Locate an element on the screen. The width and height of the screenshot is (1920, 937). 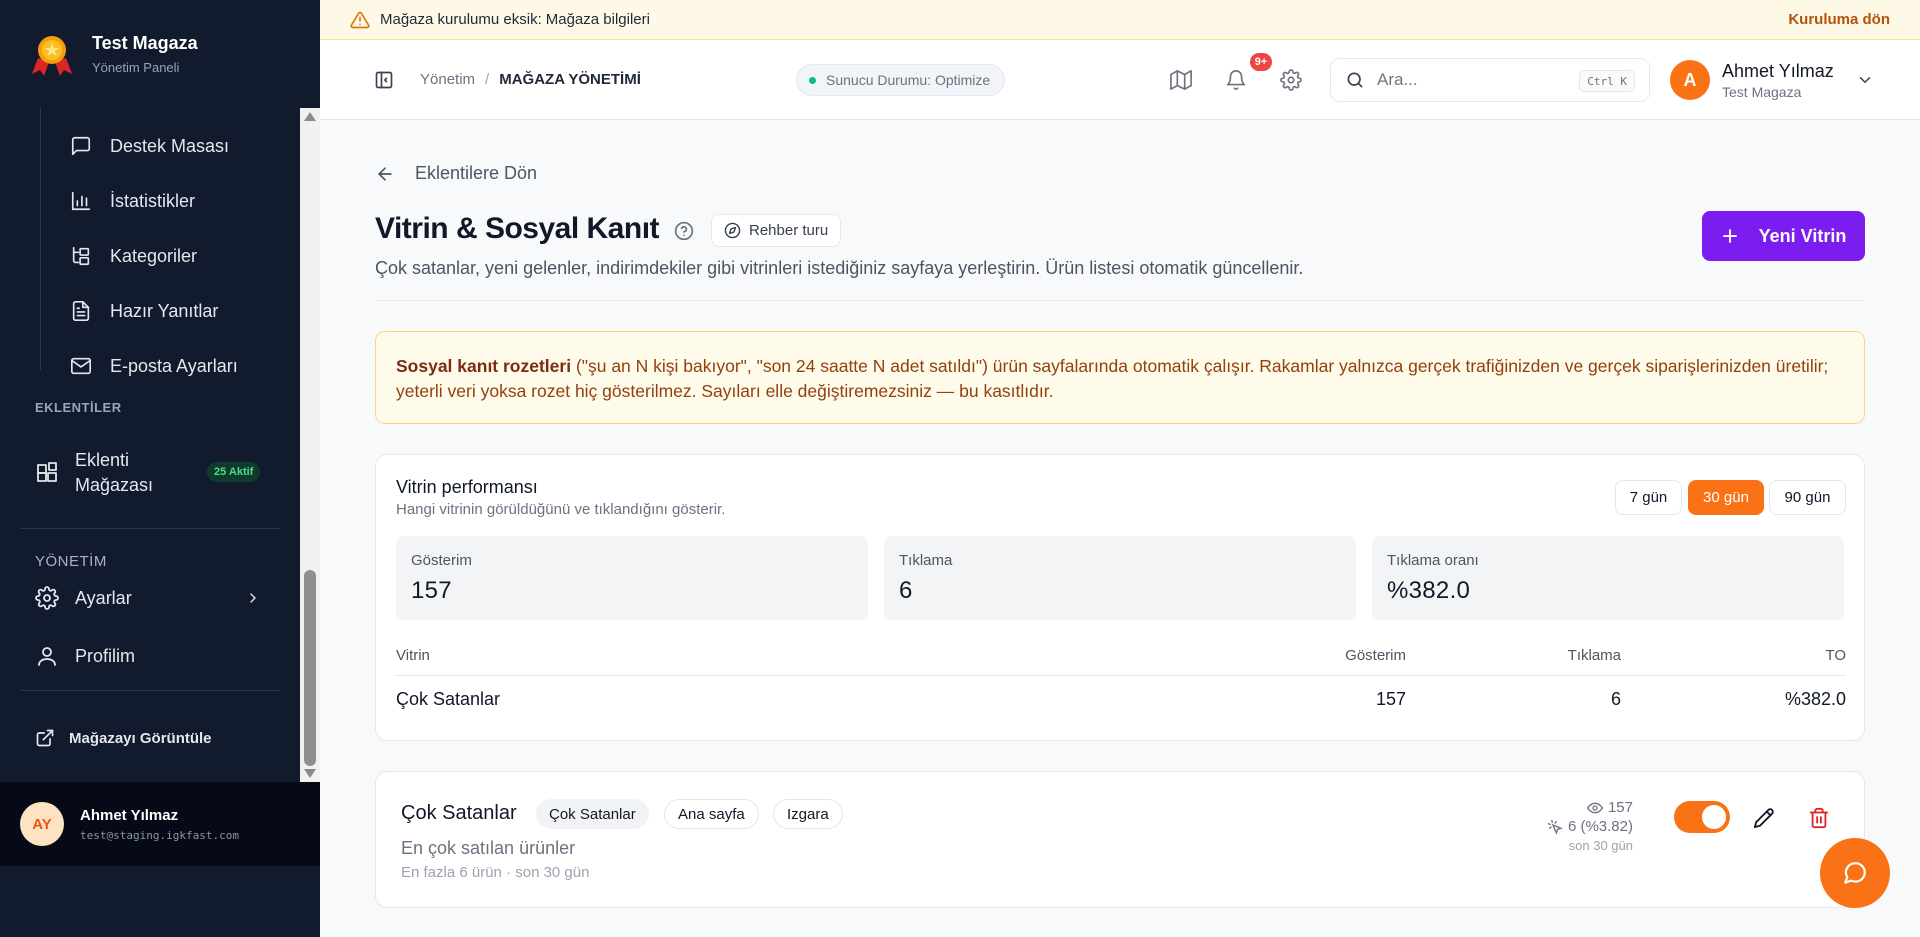
stat-label: Gösterim is located at coordinates (441, 560).